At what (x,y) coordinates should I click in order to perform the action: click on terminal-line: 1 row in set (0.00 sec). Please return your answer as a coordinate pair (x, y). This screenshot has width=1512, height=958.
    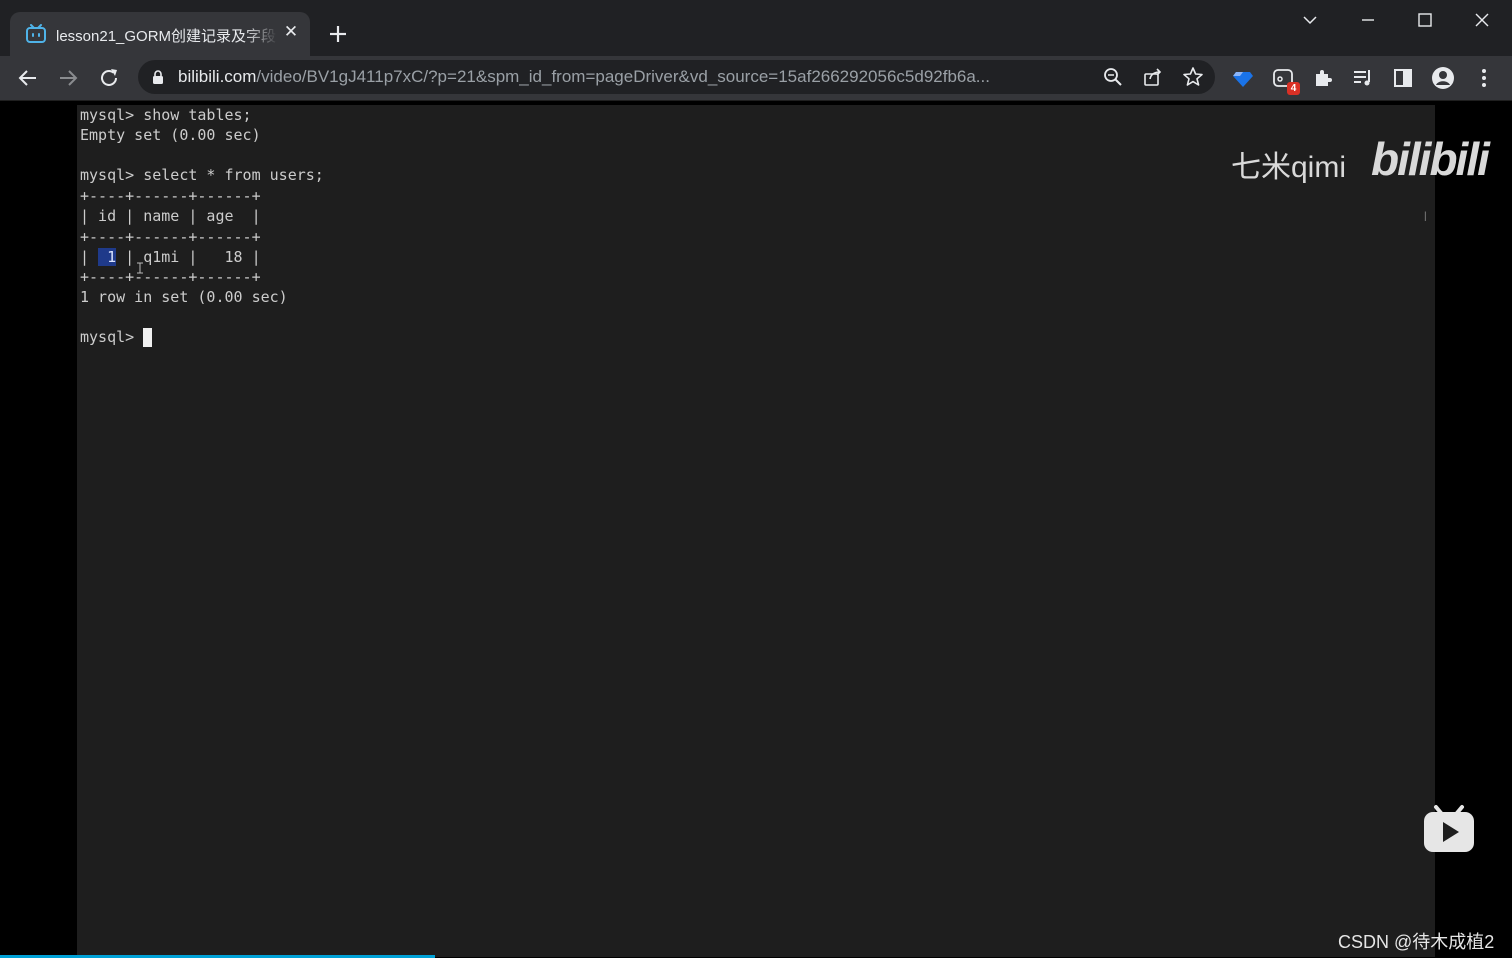
    Looking at the image, I should click on (184, 297).